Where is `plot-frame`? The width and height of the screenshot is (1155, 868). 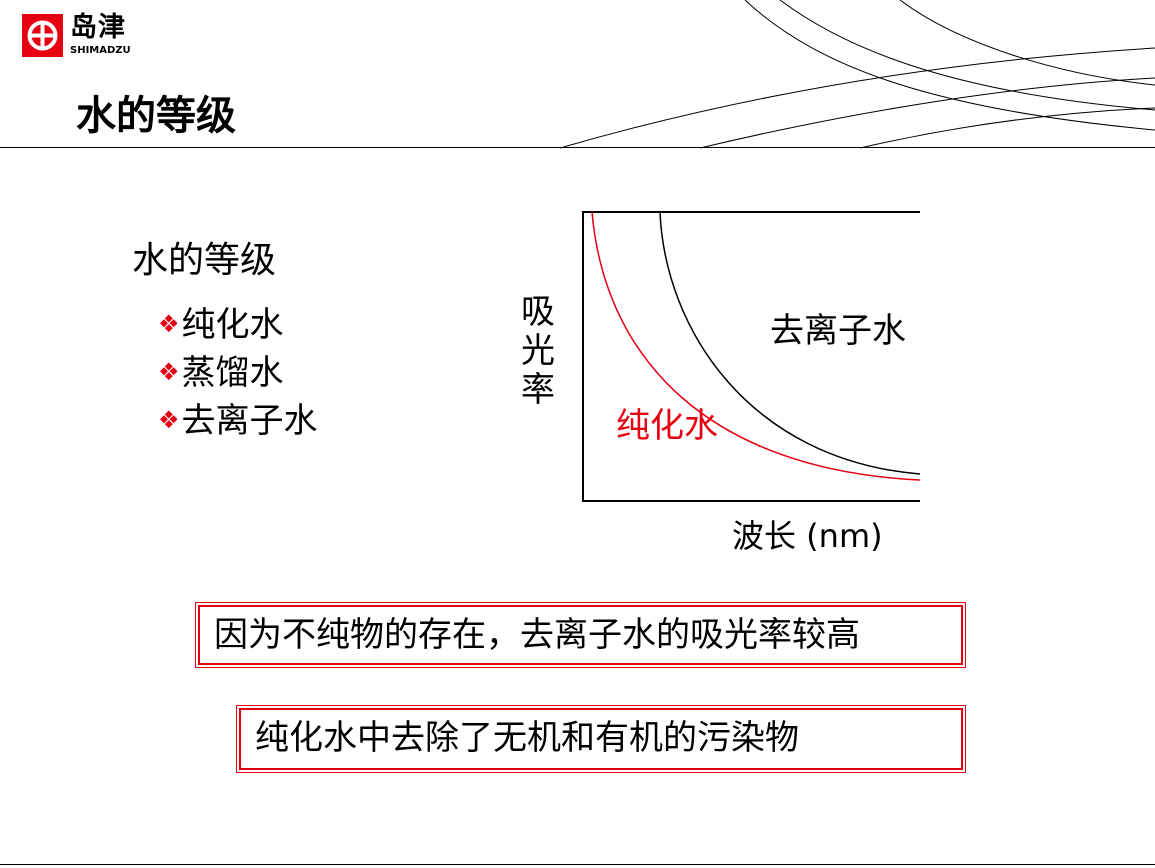 plot-frame is located at coordinates (751, 356).